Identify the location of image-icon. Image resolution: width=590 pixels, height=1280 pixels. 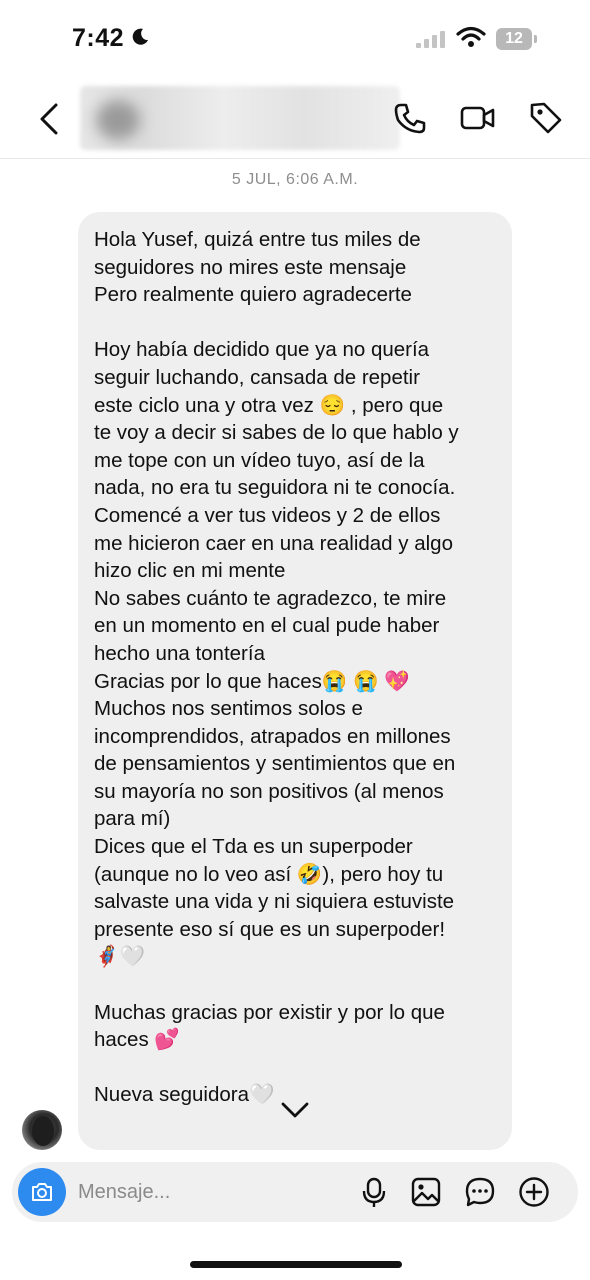
(426, 1192).